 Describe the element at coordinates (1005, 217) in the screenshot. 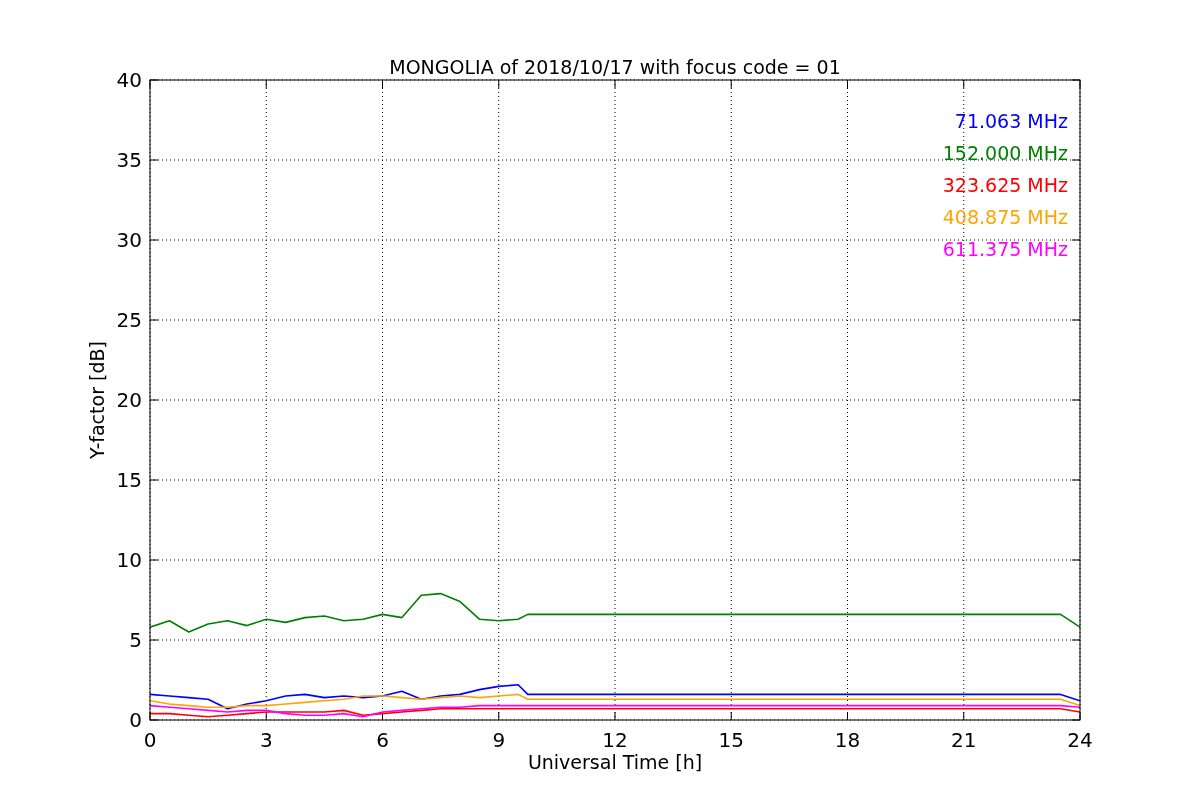

I see `legend-label: 408.875 MHz` at that location.